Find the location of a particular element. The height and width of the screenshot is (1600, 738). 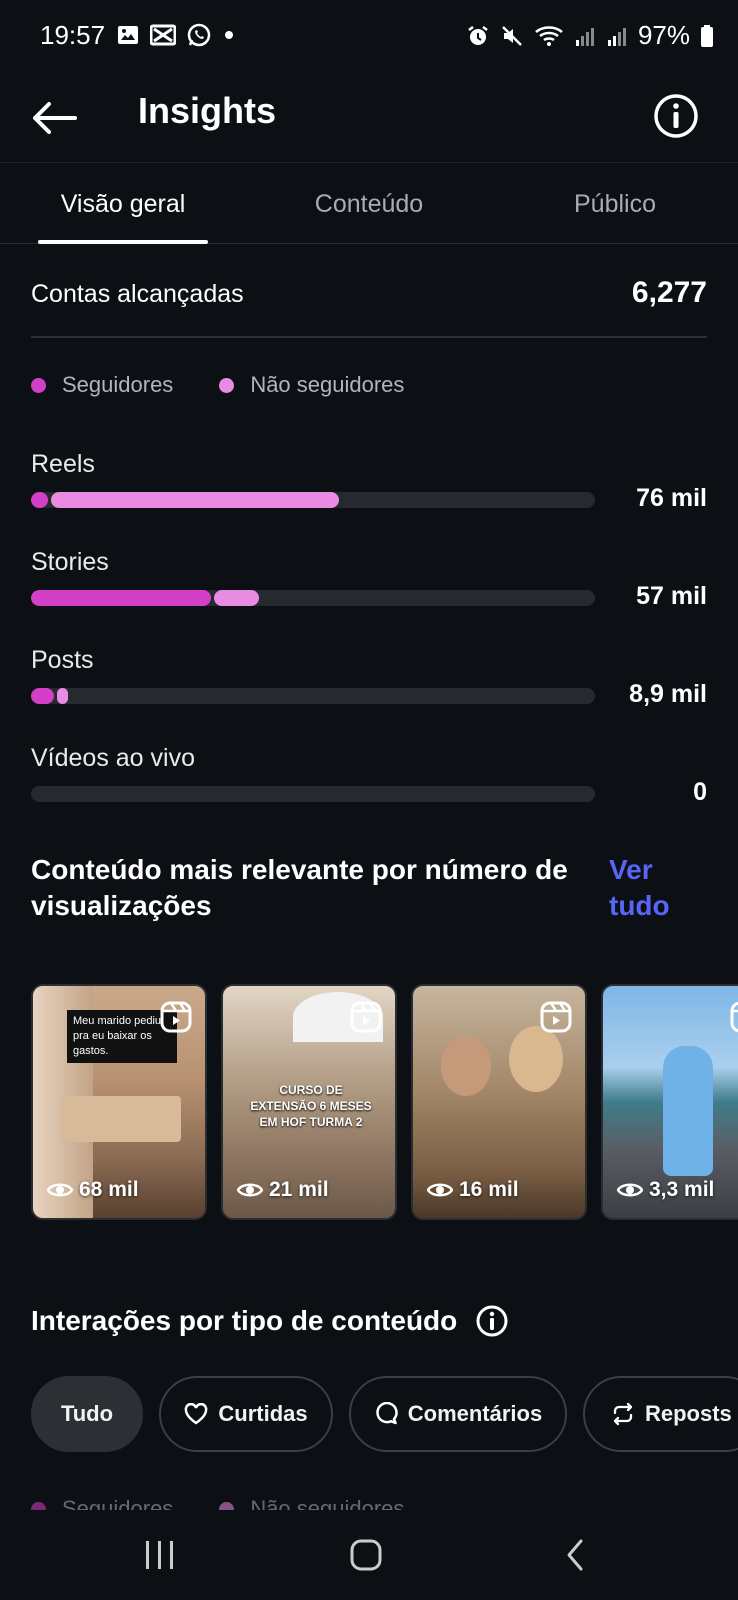

interactions-title: Interações por tipo de conteúdo is located at coordinates (270, 1321).